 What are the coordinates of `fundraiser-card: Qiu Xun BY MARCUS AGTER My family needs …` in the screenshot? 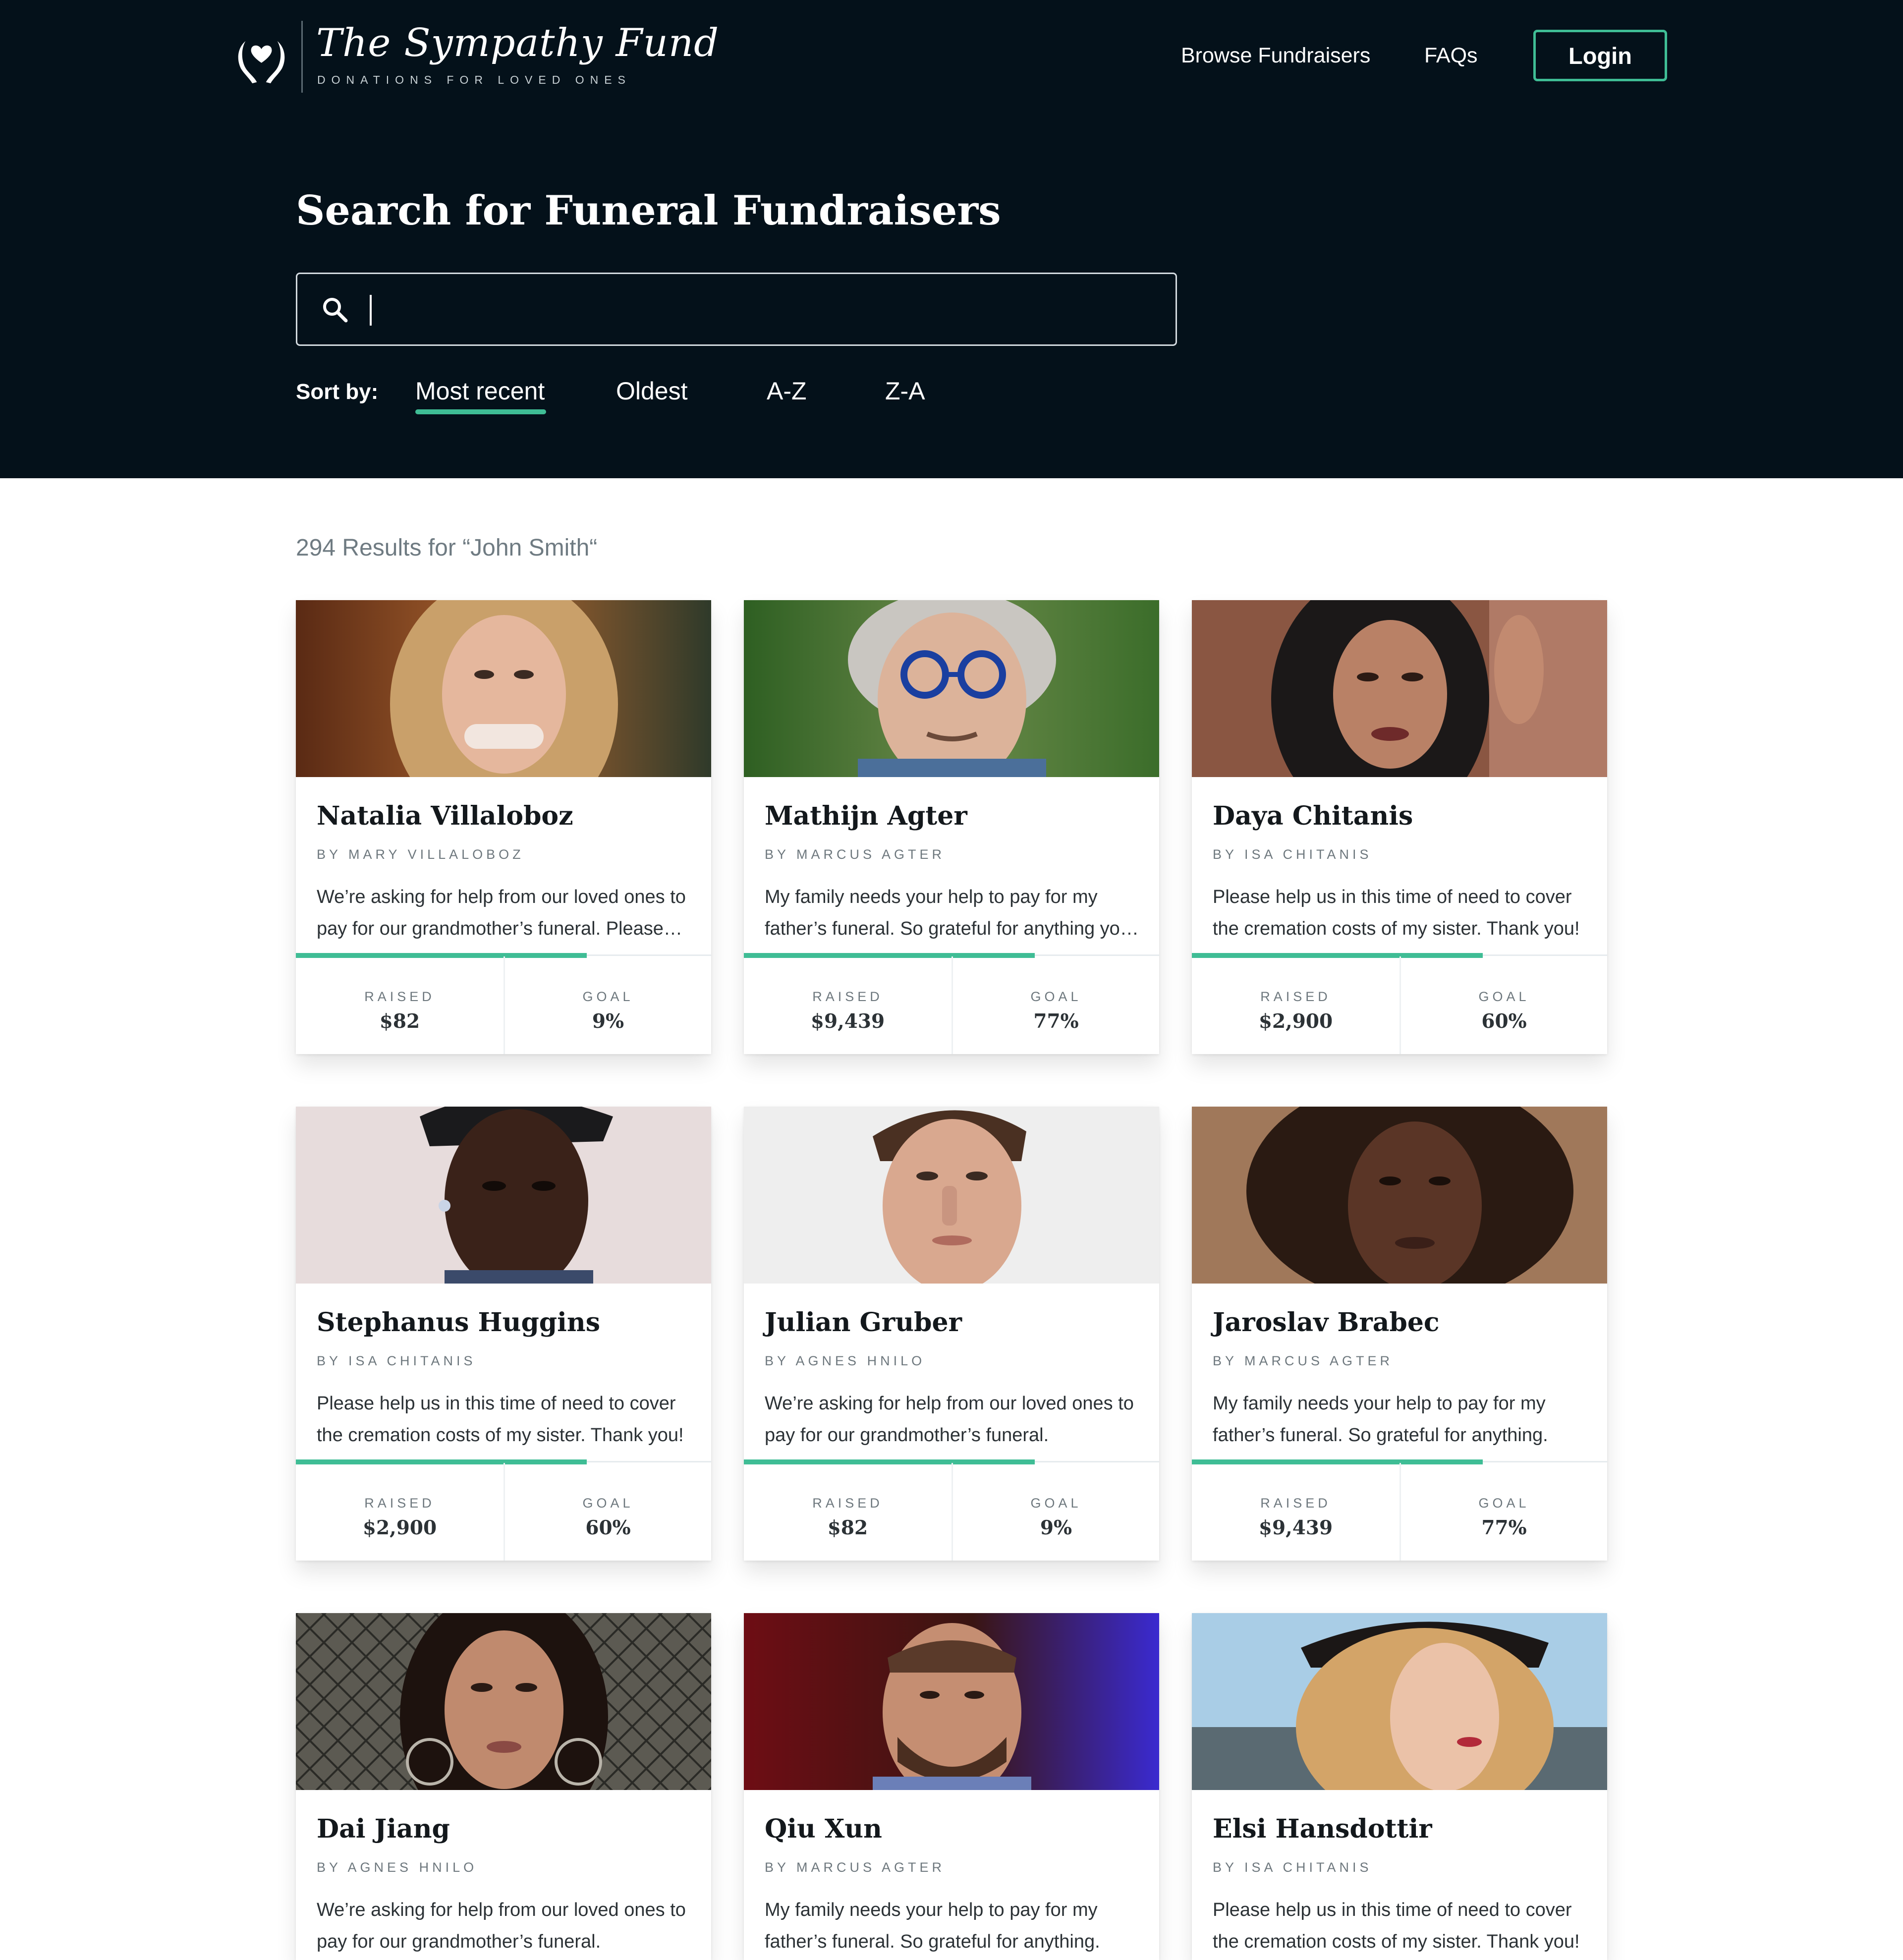 It's located at (951, 1786).